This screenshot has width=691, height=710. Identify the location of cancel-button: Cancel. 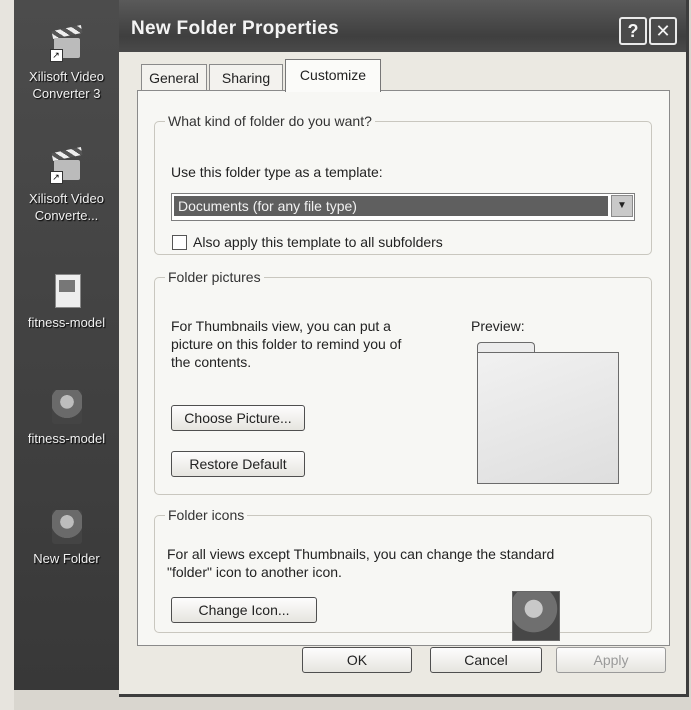
(486, 660).